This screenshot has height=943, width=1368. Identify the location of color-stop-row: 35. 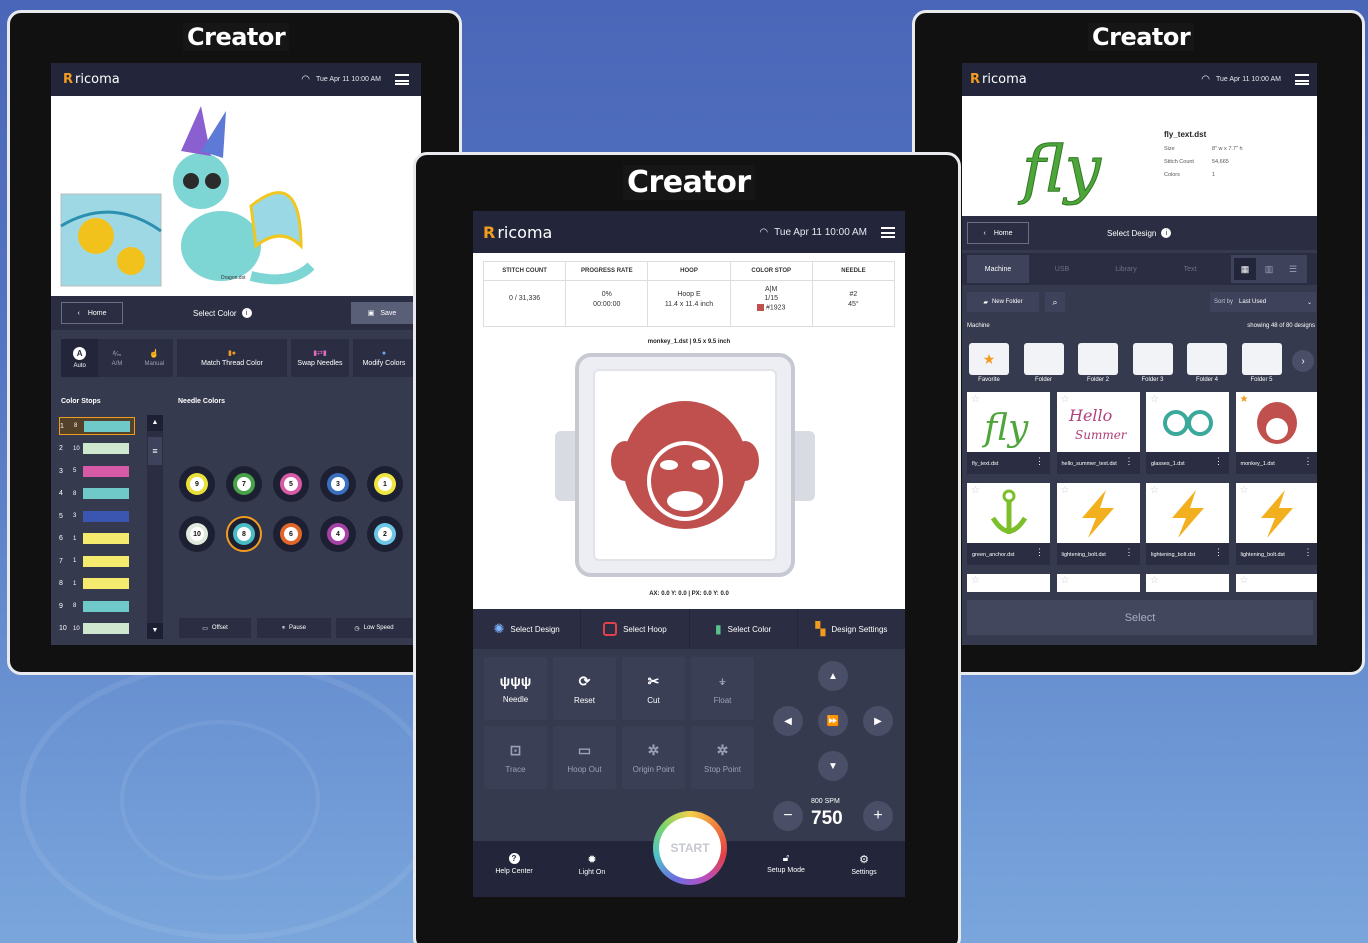
(94, 471).